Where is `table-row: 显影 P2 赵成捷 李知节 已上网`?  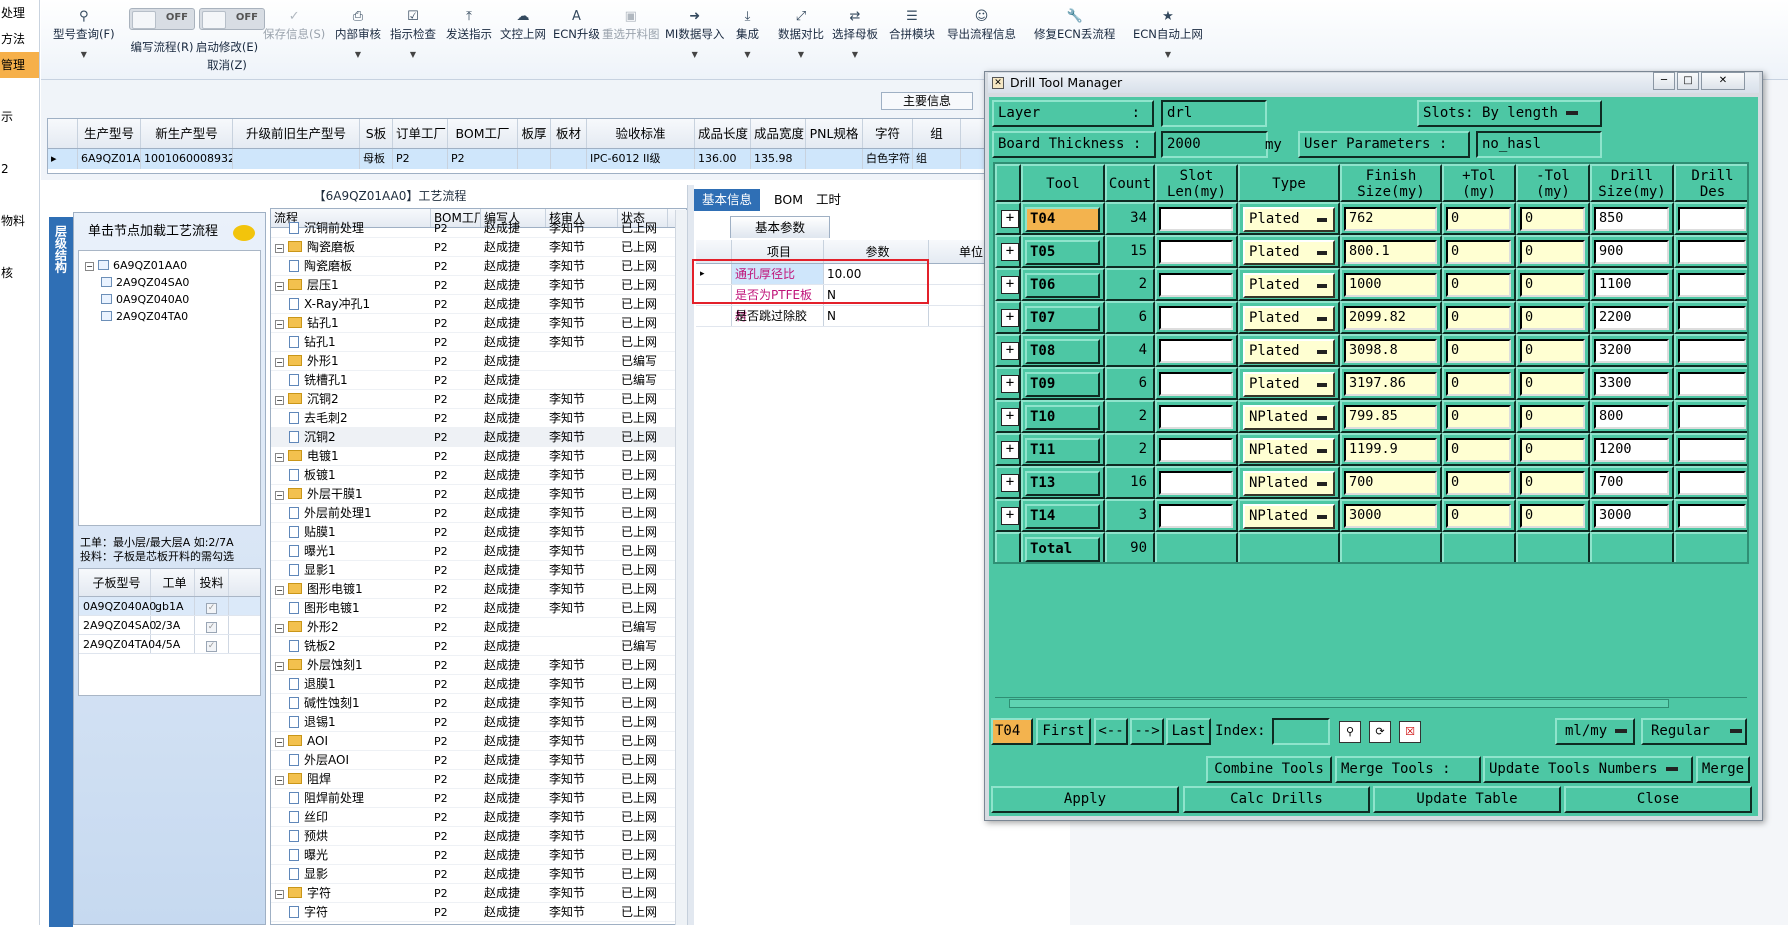
table-row: 显影 P2 赵成捷 李知节 已上网 is located at coordinates (478, 874).